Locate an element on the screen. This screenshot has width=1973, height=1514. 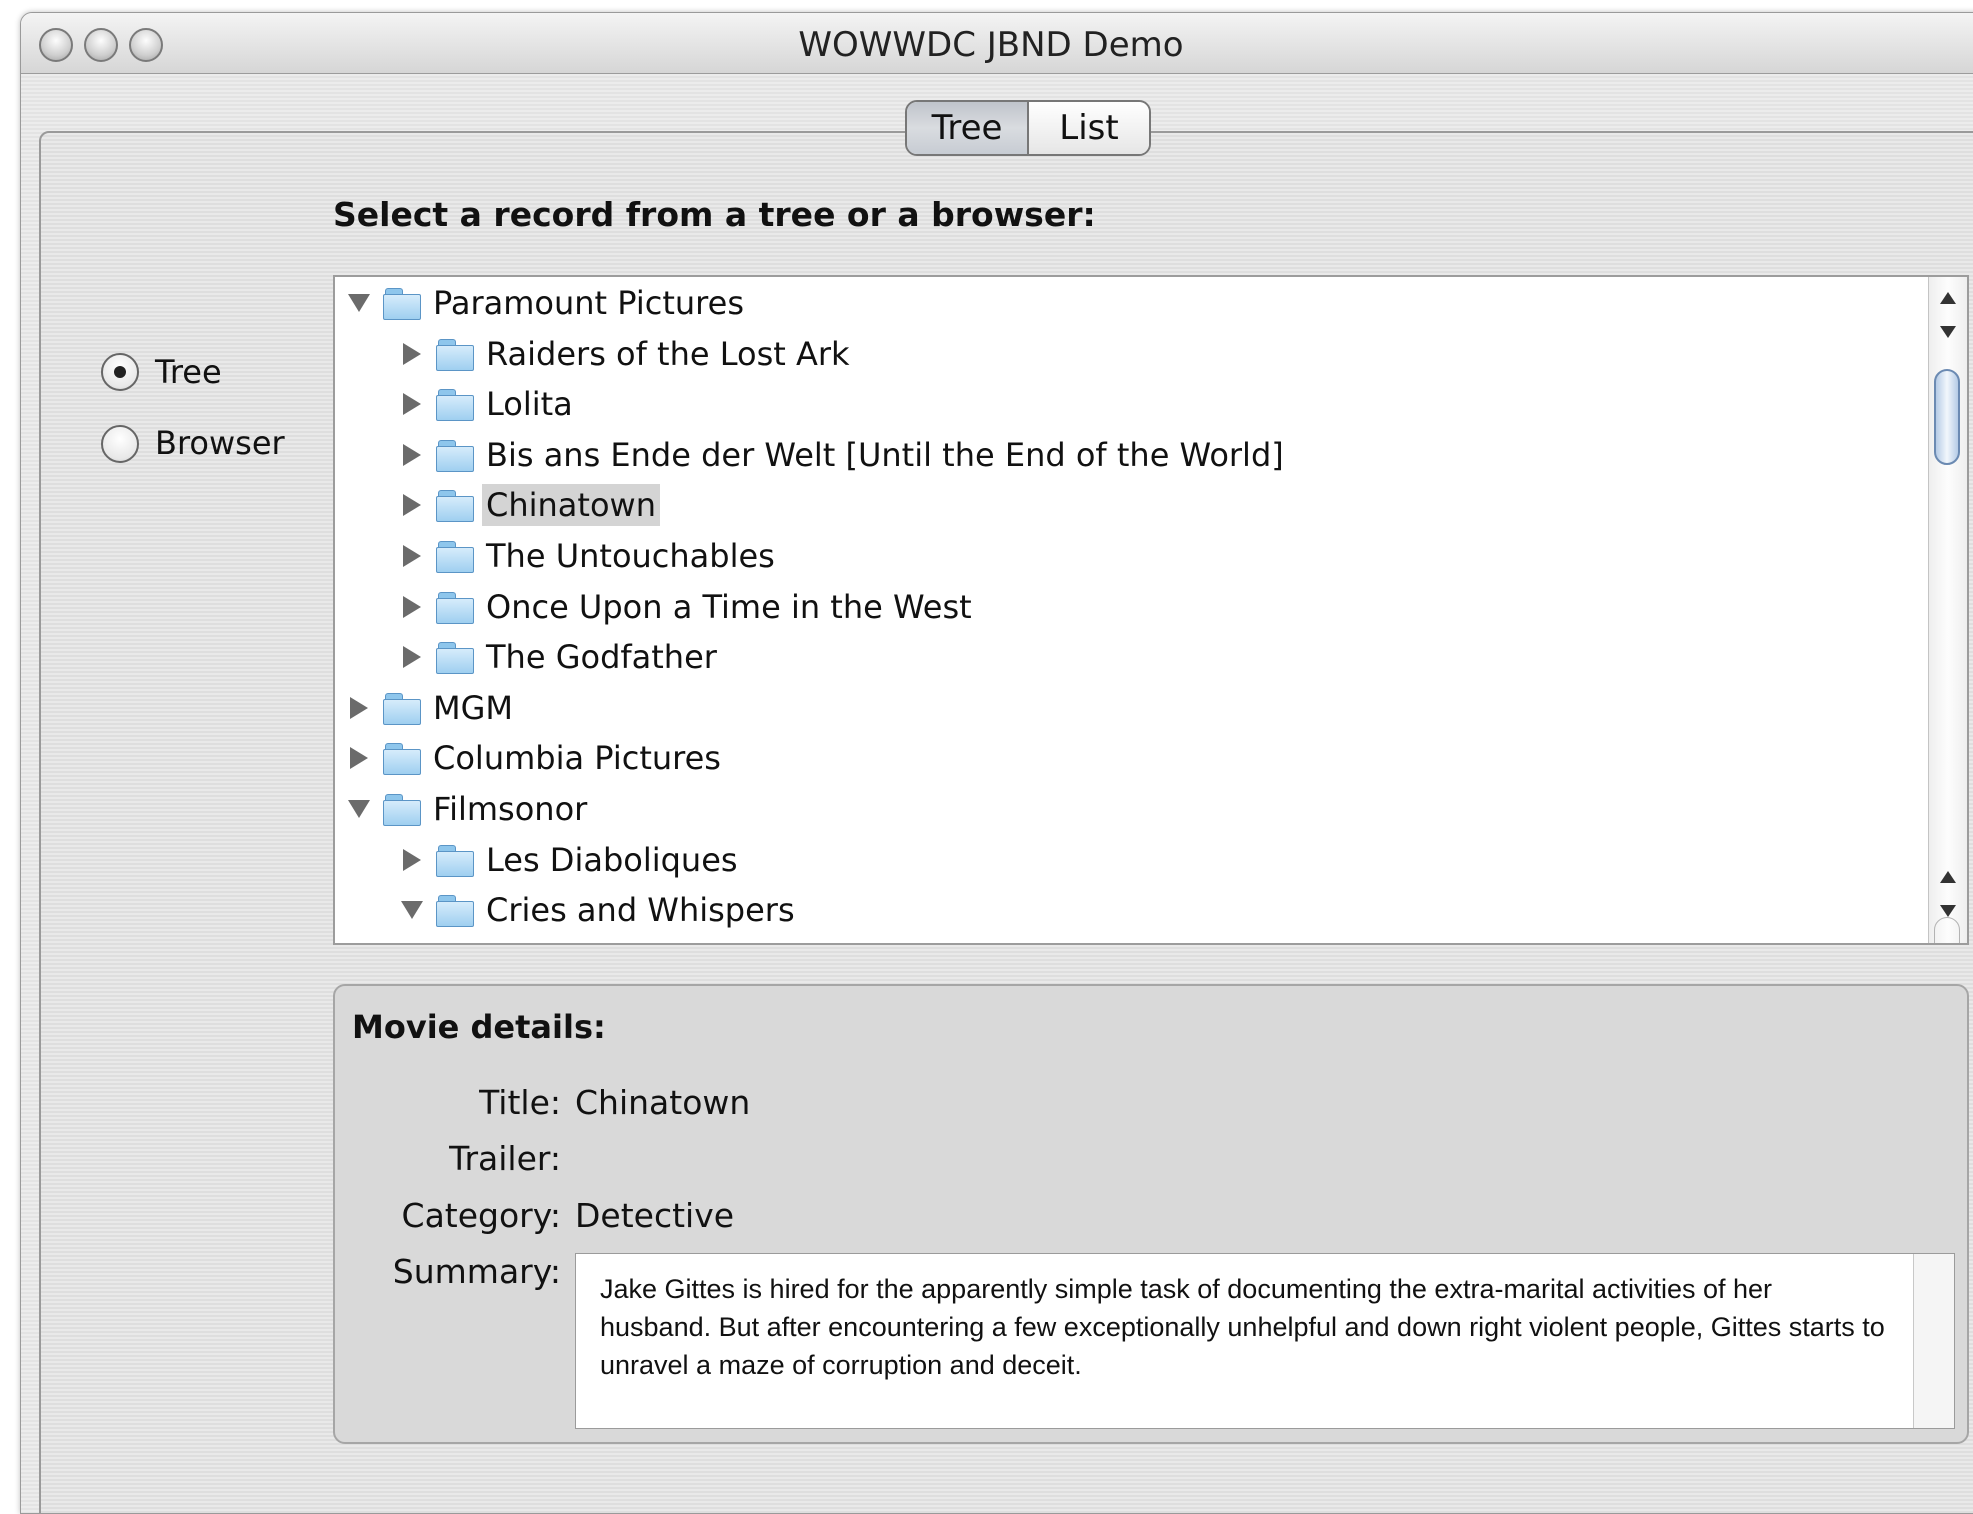
tree-row-label: Paramount Pictures is located at coordinates (588, 303).